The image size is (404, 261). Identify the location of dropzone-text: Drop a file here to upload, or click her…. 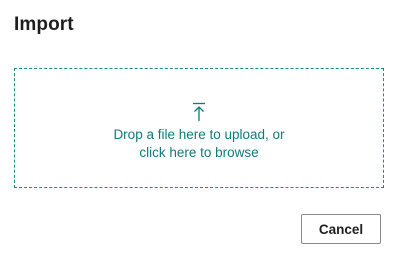
(198, 144).